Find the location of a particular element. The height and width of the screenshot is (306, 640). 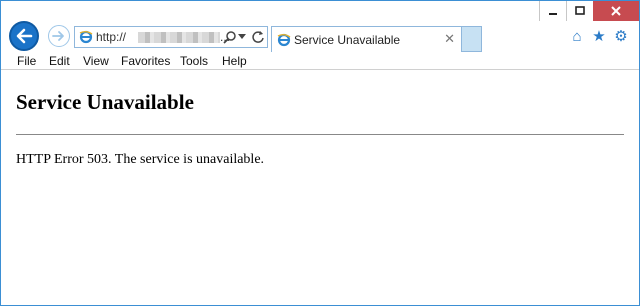

tab-service-unavailable: Service Unavailable ✕ is located at coordinates (366, 39).